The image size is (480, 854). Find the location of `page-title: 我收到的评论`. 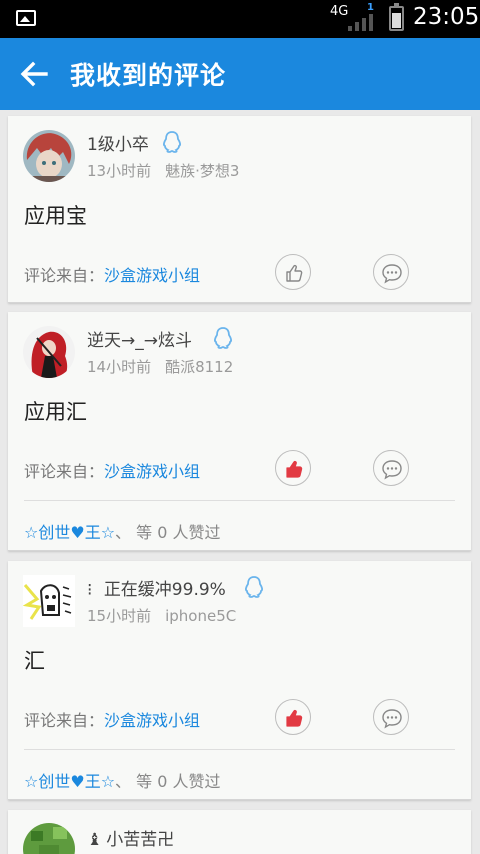

page-title: 我收到的评论 is located at coordinates (148, 75).